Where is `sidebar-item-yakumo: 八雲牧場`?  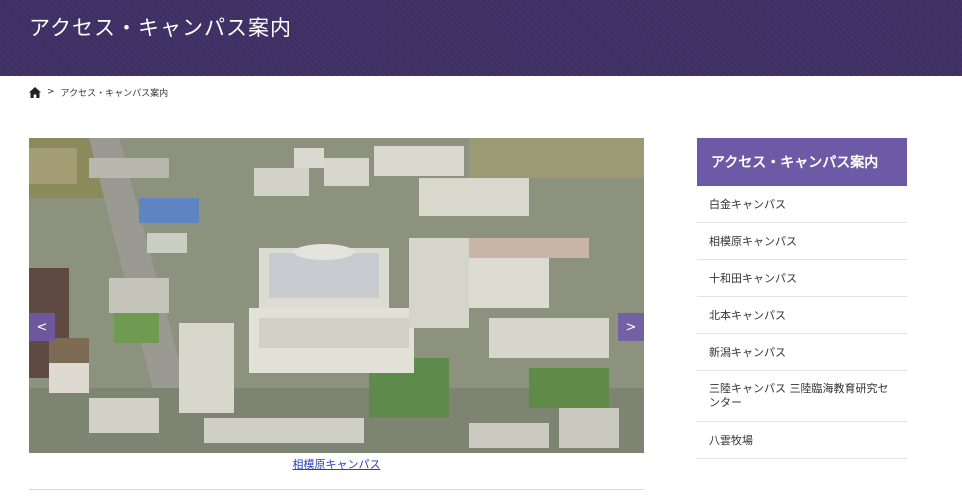 sidebar-item-yakumo: 八雲牧場 is located at coordinates (802, 440).